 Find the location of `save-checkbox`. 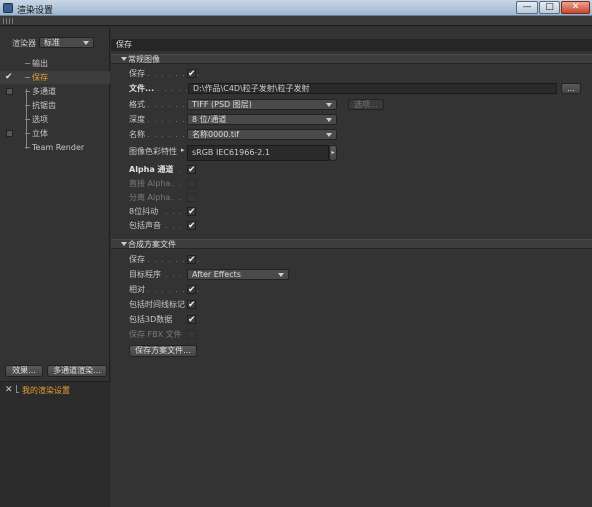

save-checkbox is located at coordinates (191, 74).